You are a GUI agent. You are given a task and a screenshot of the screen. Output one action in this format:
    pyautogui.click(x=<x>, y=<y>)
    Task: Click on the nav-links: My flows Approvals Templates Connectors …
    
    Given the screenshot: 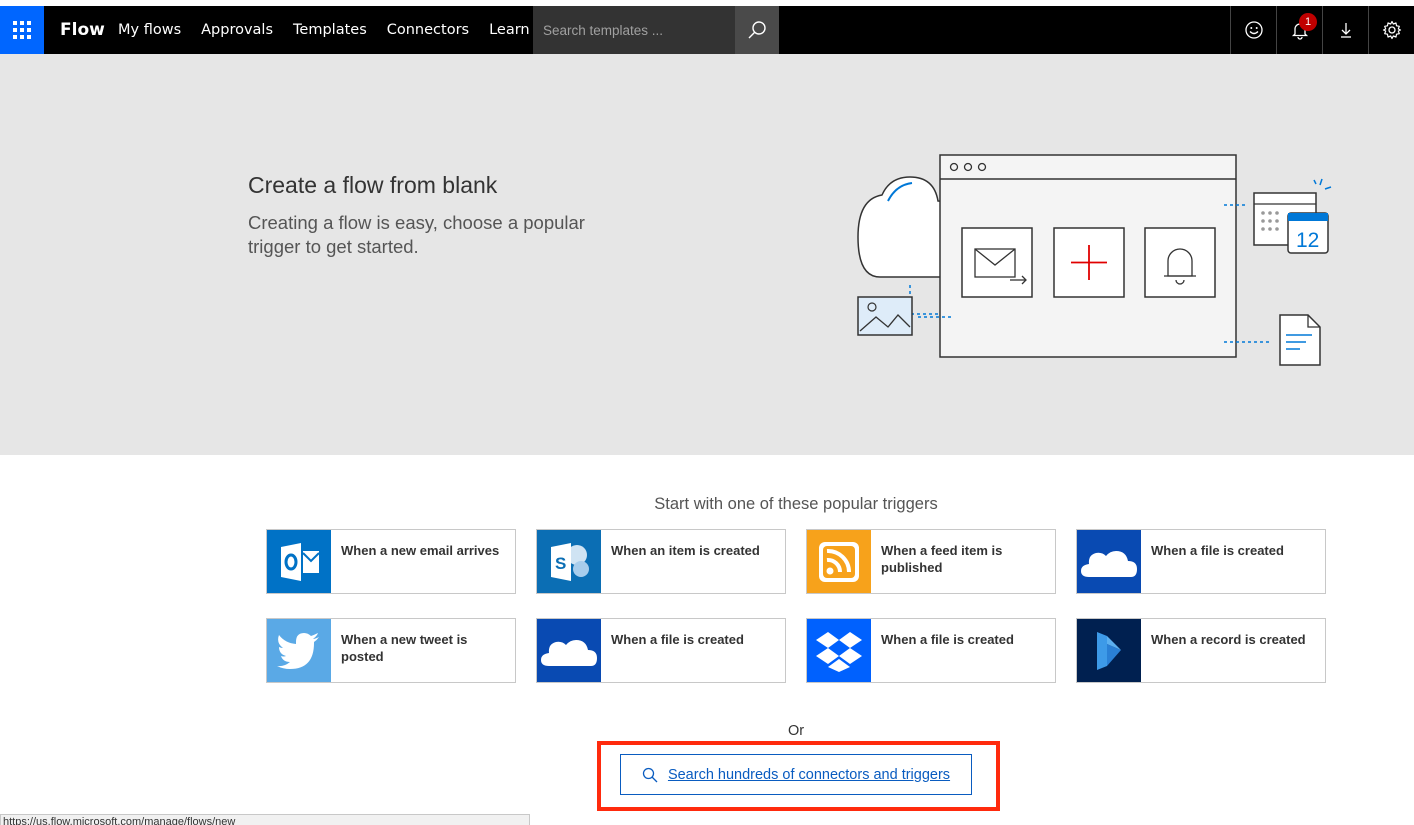 What is the action you would take?
    pyautogui.click(x=339, y=30)
    